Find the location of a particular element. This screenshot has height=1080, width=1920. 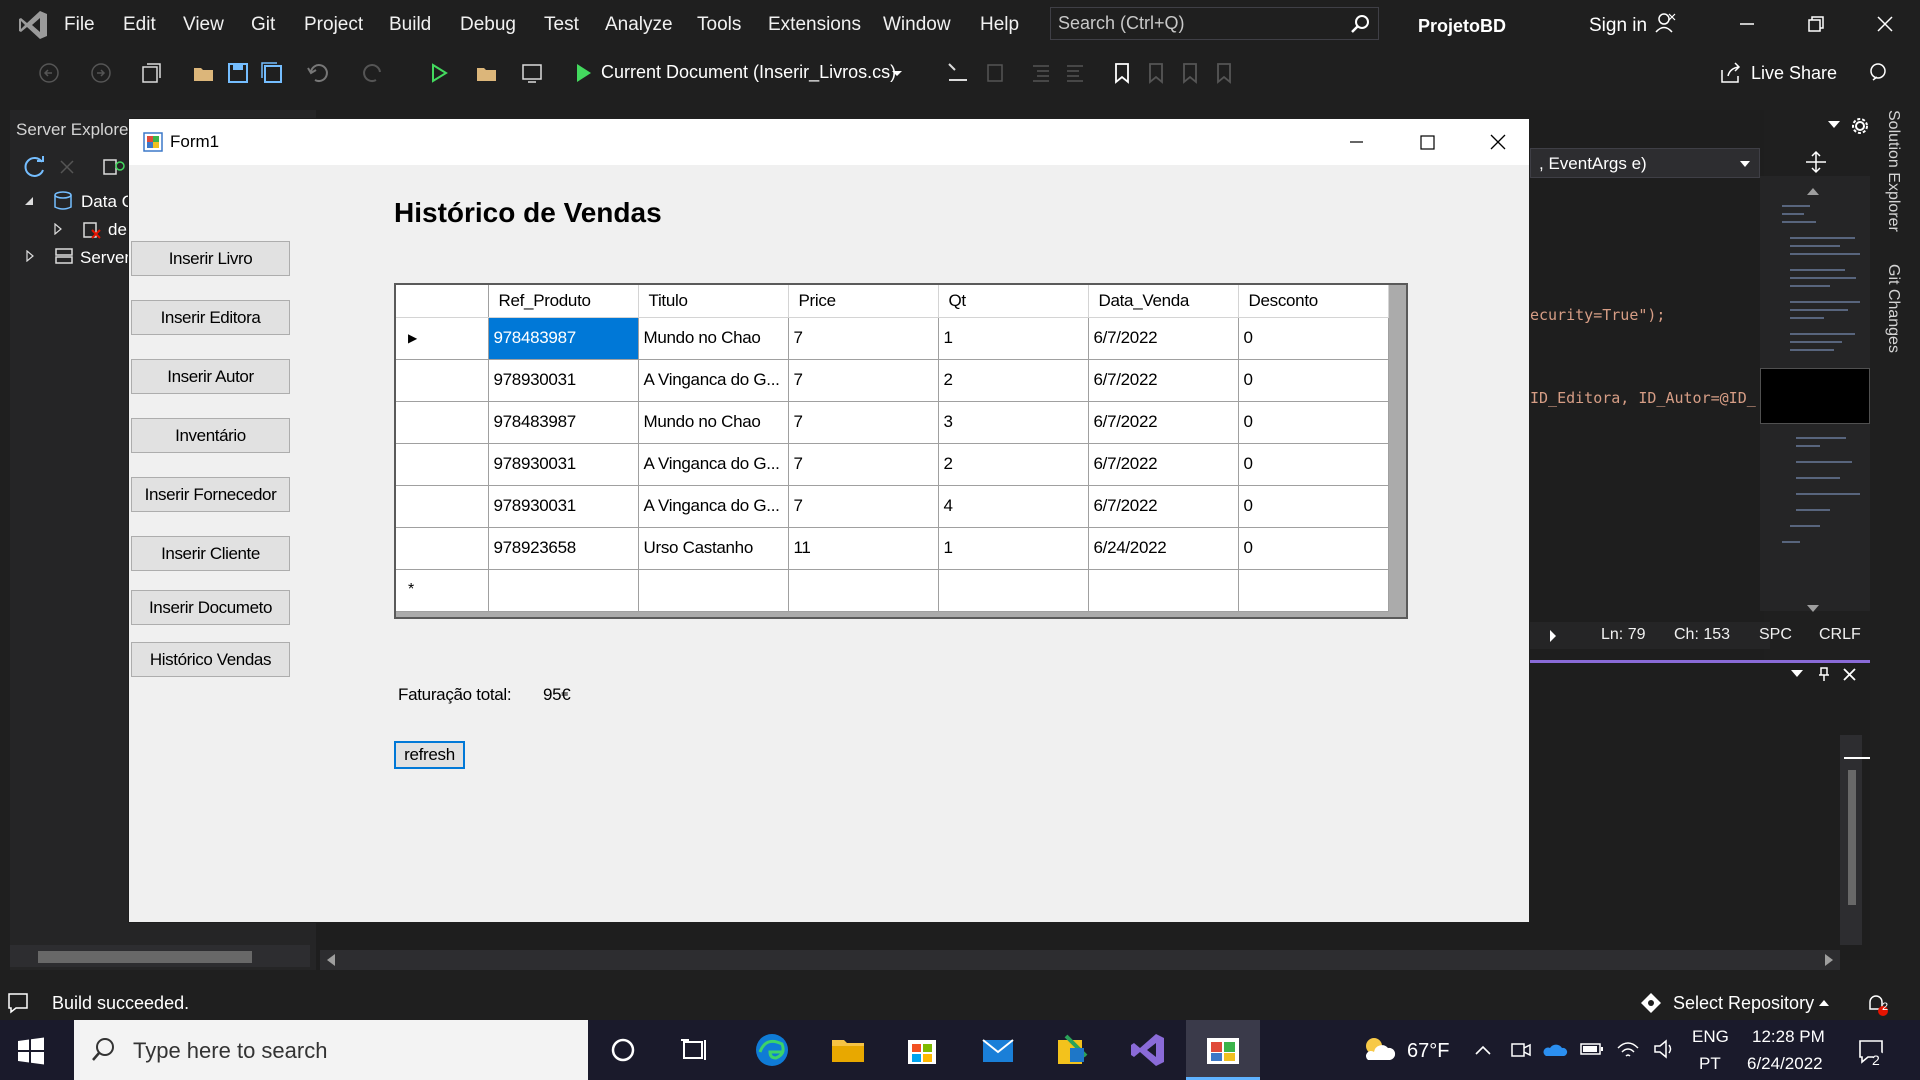

column-header: Data_Venda is located at coordinates (1163, 301).